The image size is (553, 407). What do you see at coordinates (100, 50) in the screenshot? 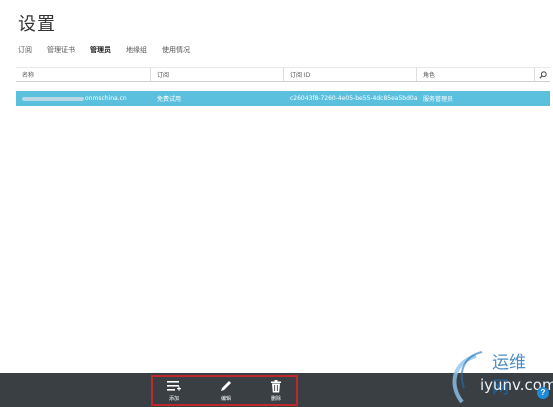
I see `tab-administrators: 管理员` at bounding box center [100, 50].